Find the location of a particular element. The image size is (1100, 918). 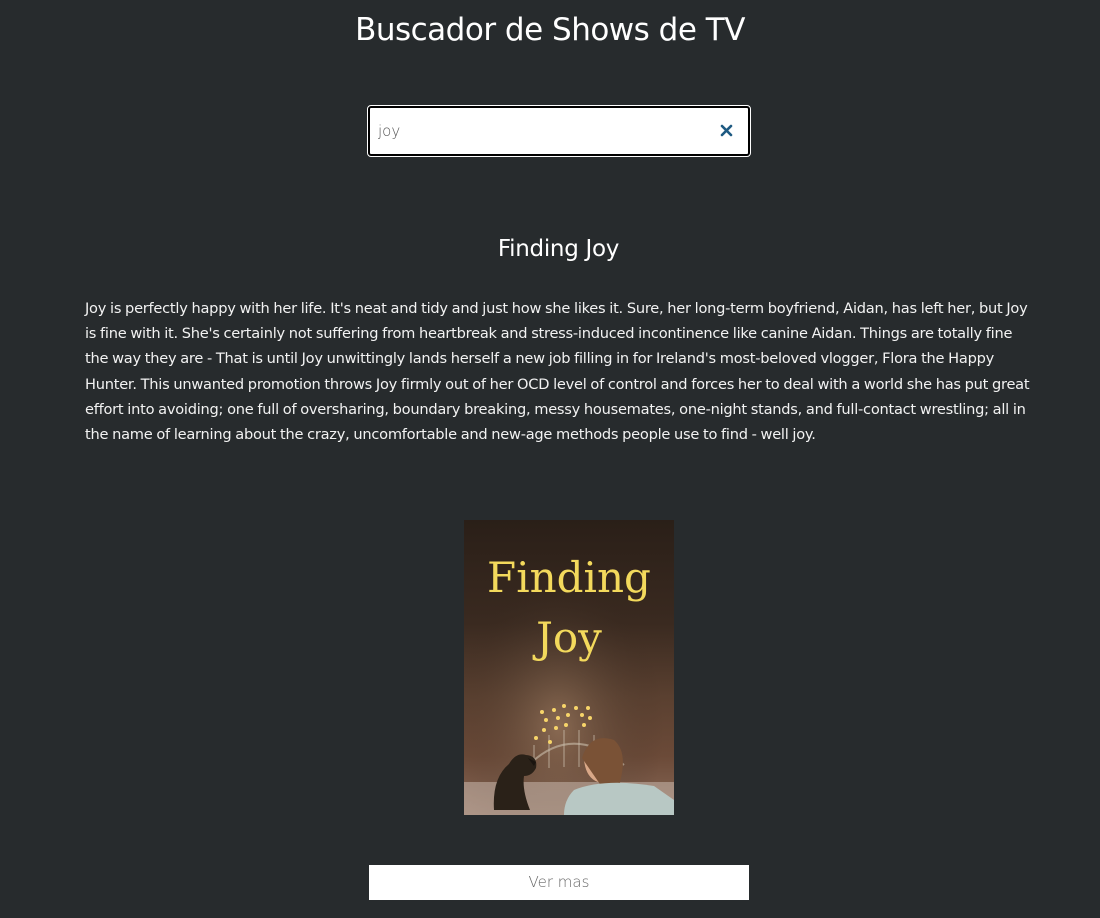

view-more-button: Ver mas is located at coordinates (559, 882).